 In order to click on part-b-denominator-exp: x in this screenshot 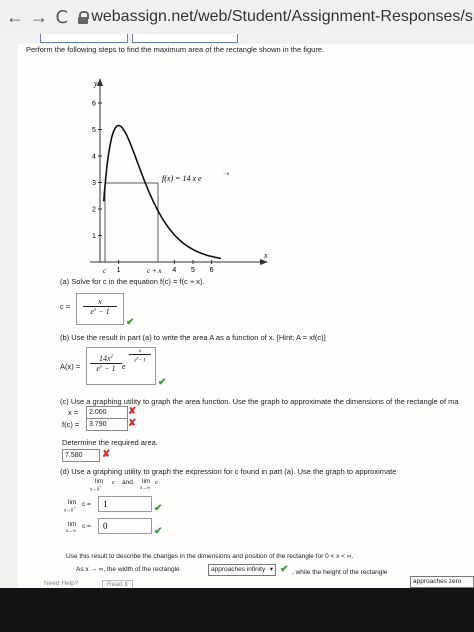, I will do `click(101, 367)`.